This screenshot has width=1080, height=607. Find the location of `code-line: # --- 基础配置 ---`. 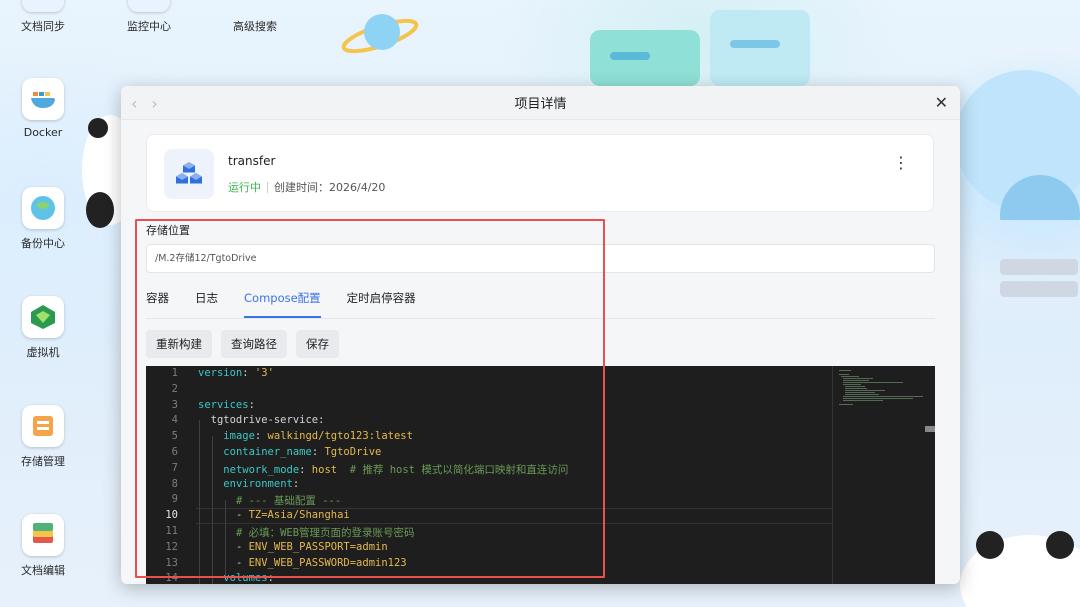

code-line: # --- 基础配置 --- is located at coordinates (269, 500).